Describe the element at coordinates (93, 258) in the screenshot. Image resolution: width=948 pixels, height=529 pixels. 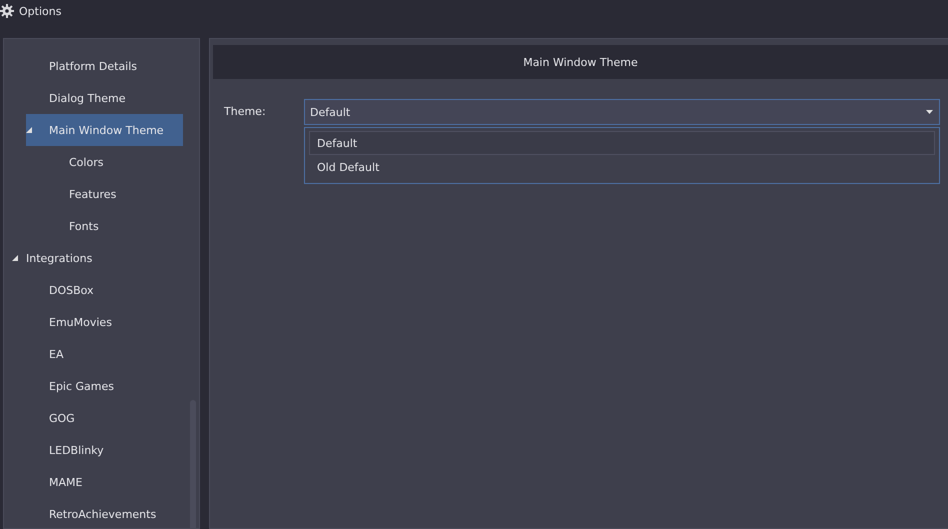
I see `tree-item: Integrations` at that location.